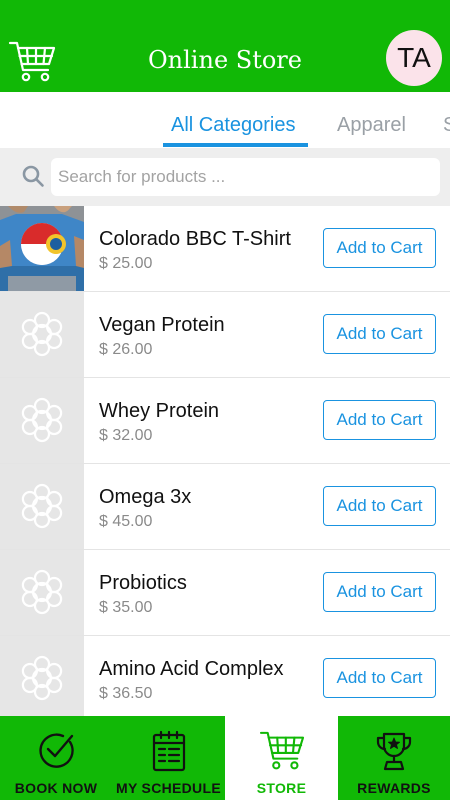 Image resolution: width=450 pixels, height=800 pixels. Describe the element at coordinates (245, 177) in the screenshot. I see `search-input` at that location.